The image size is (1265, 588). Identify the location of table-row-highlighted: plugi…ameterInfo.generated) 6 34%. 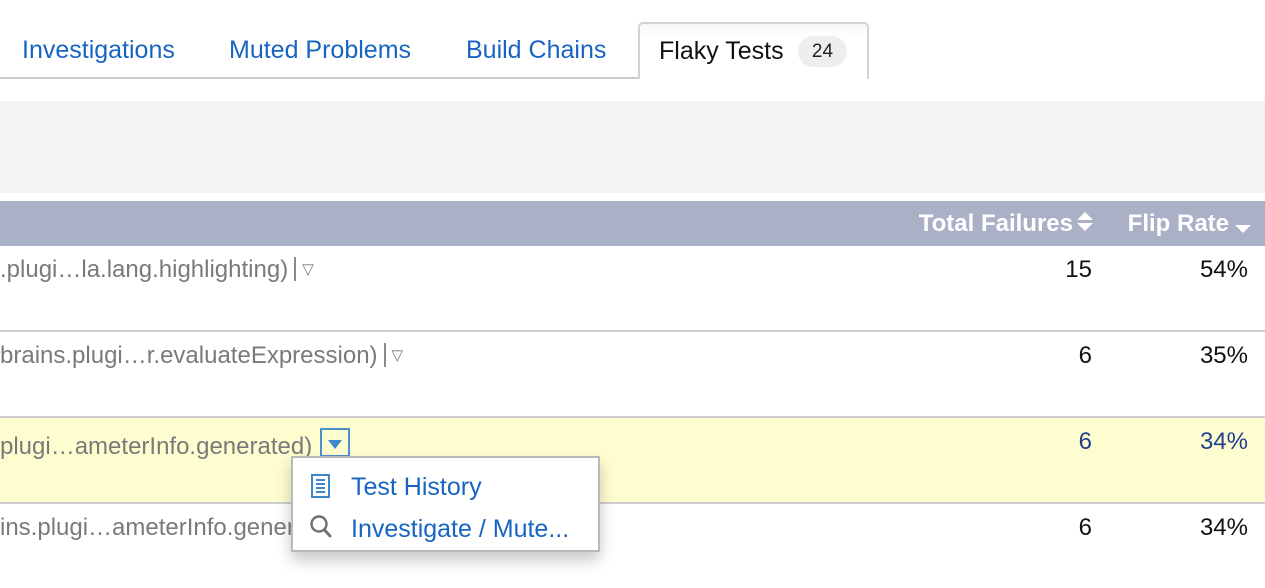
(632, 461).